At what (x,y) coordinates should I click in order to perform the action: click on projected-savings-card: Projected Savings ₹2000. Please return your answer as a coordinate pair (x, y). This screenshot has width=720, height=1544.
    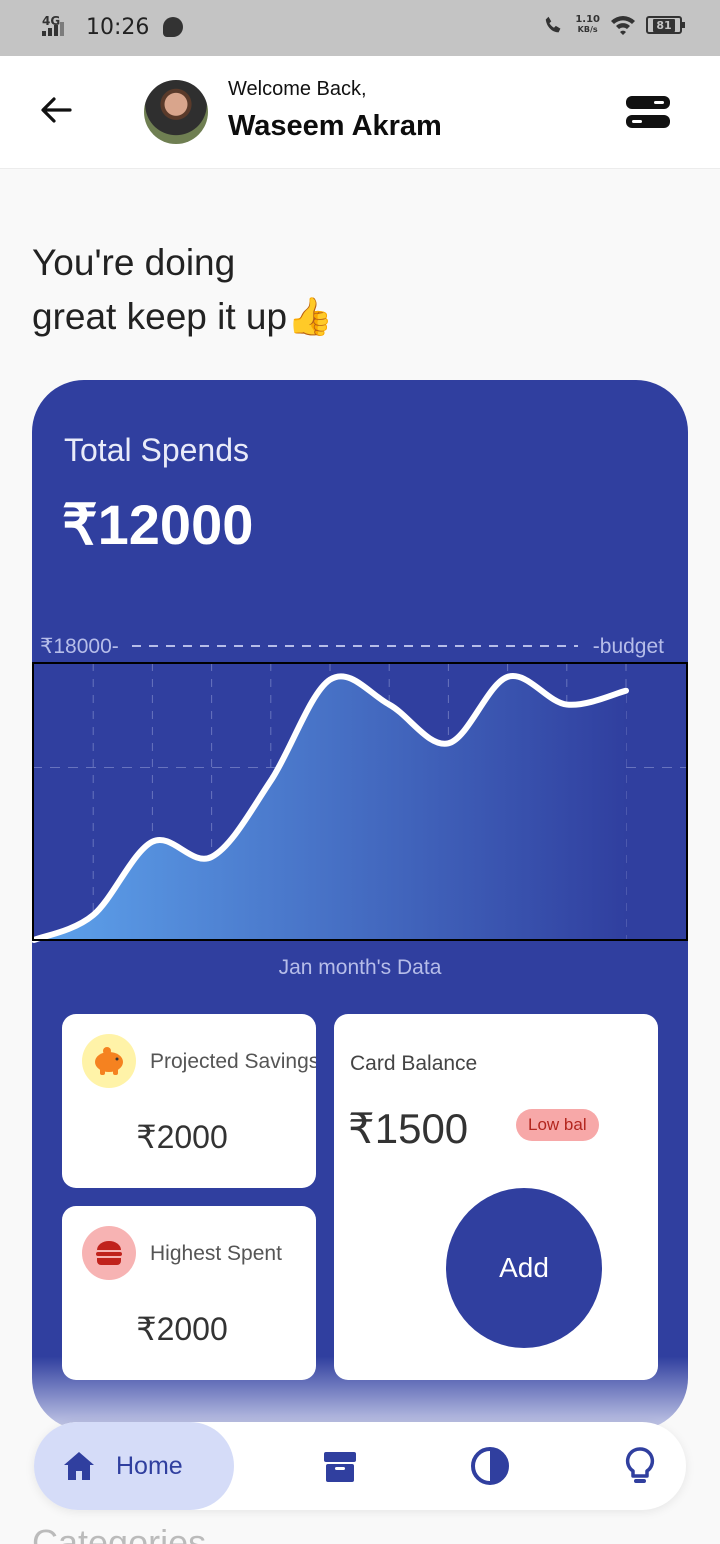
    Looking at the image, I should click on (189, 1101).